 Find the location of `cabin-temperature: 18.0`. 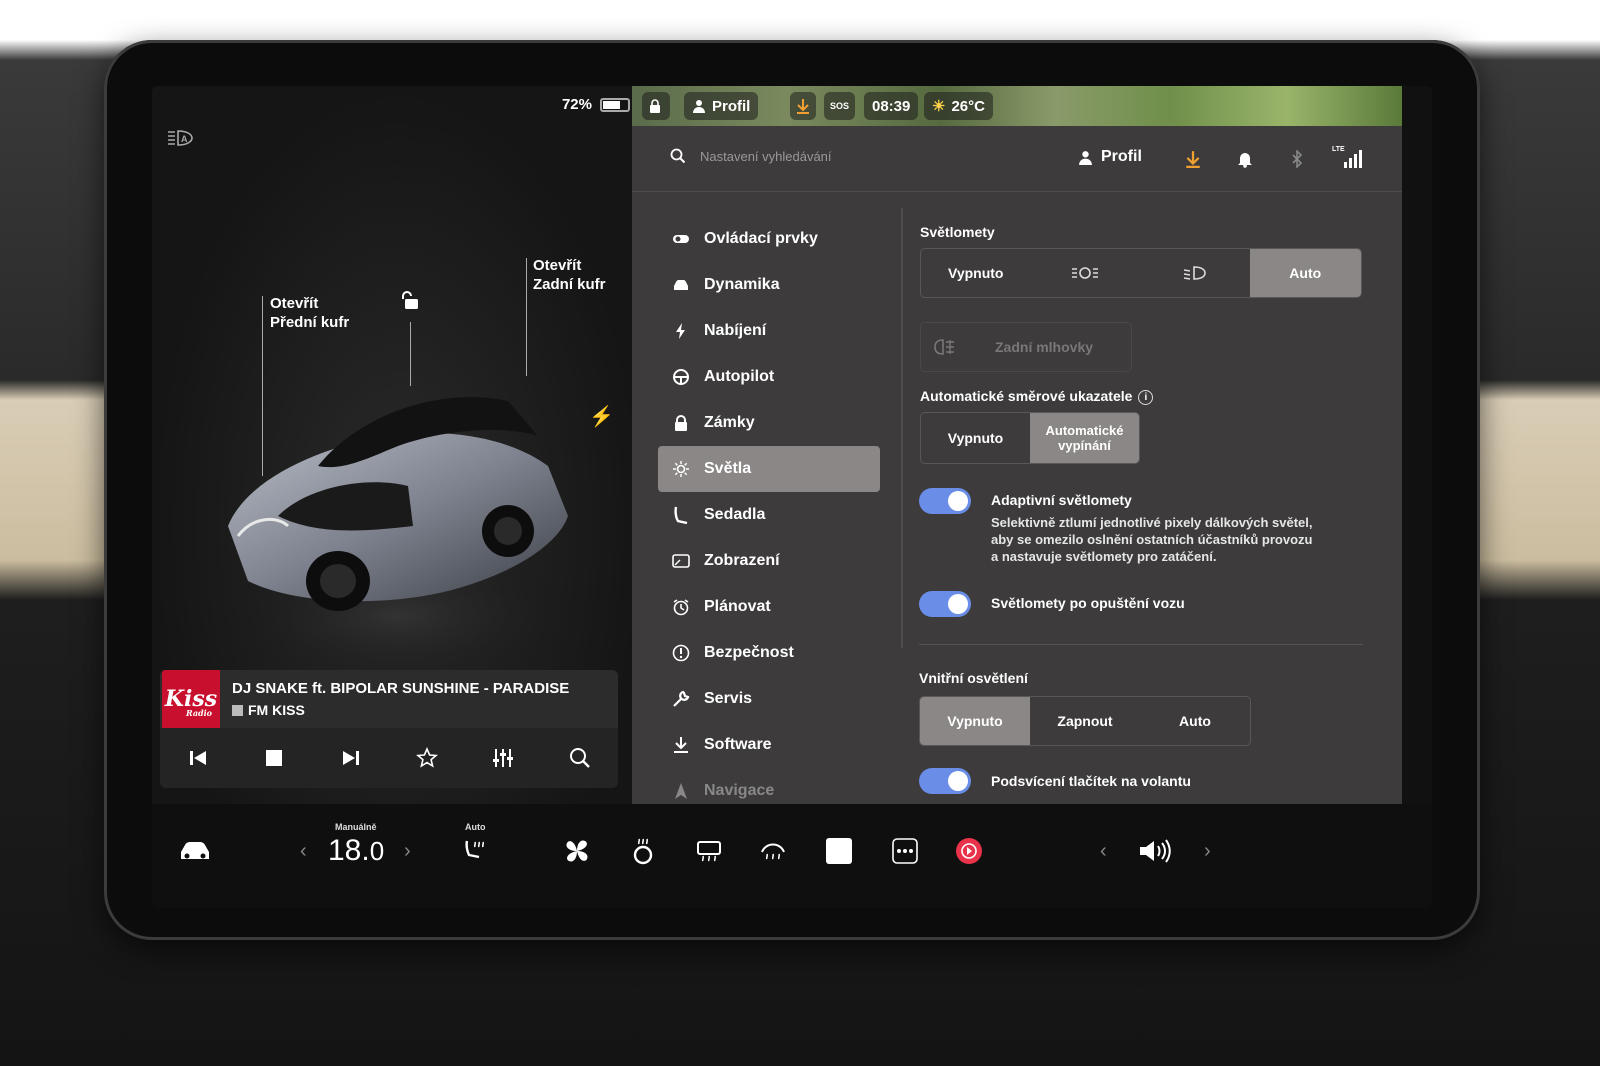

cabin-temperature: 18.0 is located at coordinates (356, 851).